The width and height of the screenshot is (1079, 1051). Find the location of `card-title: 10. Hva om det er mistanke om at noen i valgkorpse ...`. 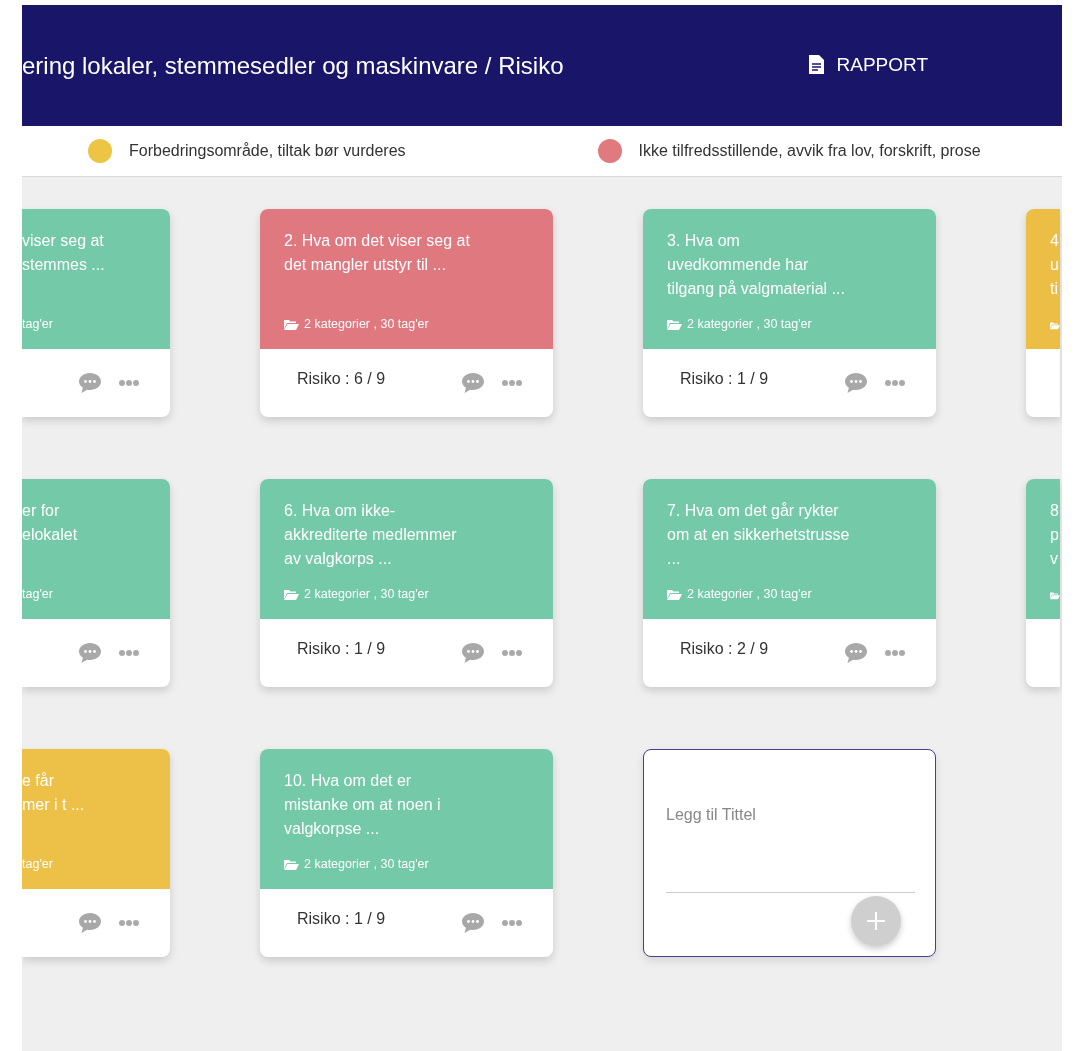

card-title: 10. Hva om det er mistanke om at noen i valgkorpse ... is located at coordinates (363, 805).